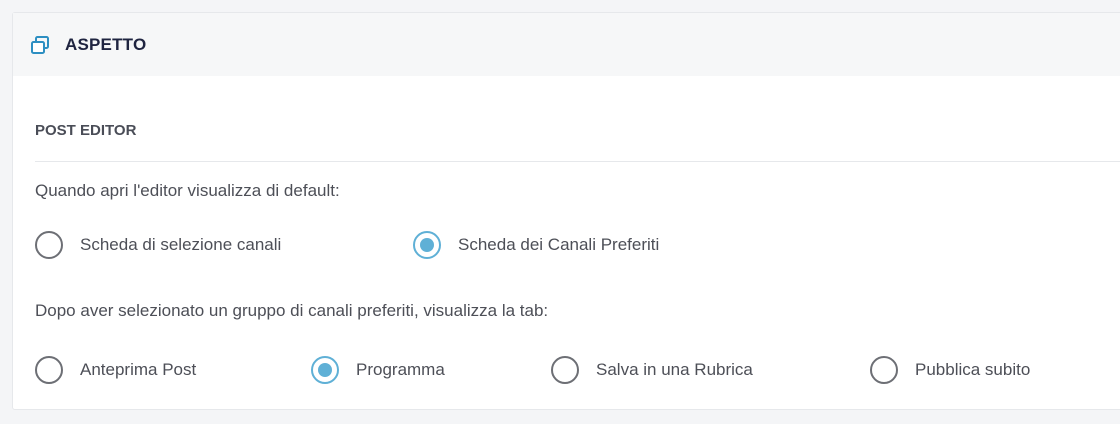  I want to click on radio-option-preview-post: Anteprima Post, so click(173, 370).